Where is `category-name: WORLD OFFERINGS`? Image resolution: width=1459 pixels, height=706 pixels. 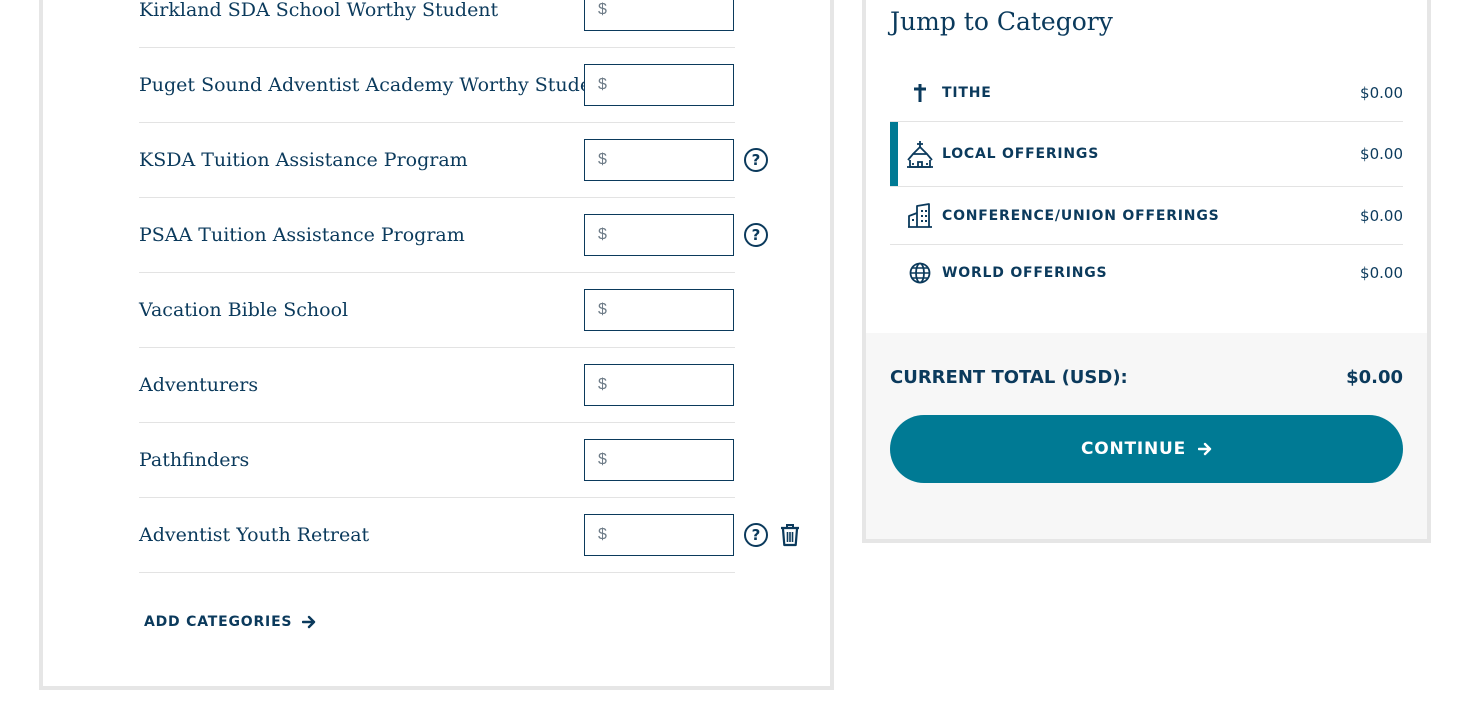 category-name: WORLD OFFERINGS is located at coordinates (1025, 273).